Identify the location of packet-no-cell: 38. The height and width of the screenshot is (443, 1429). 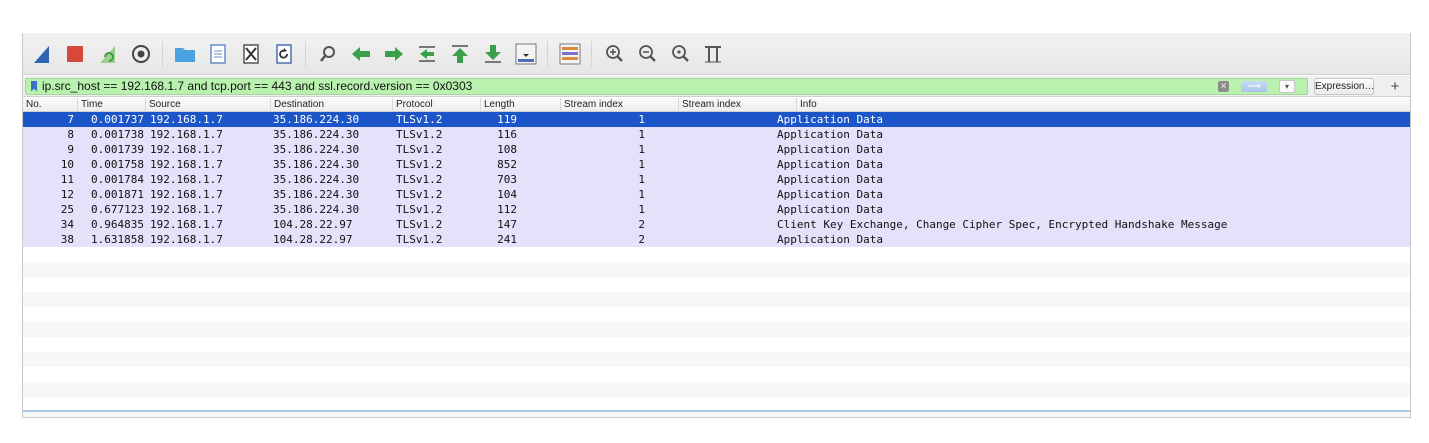
(67, 239).